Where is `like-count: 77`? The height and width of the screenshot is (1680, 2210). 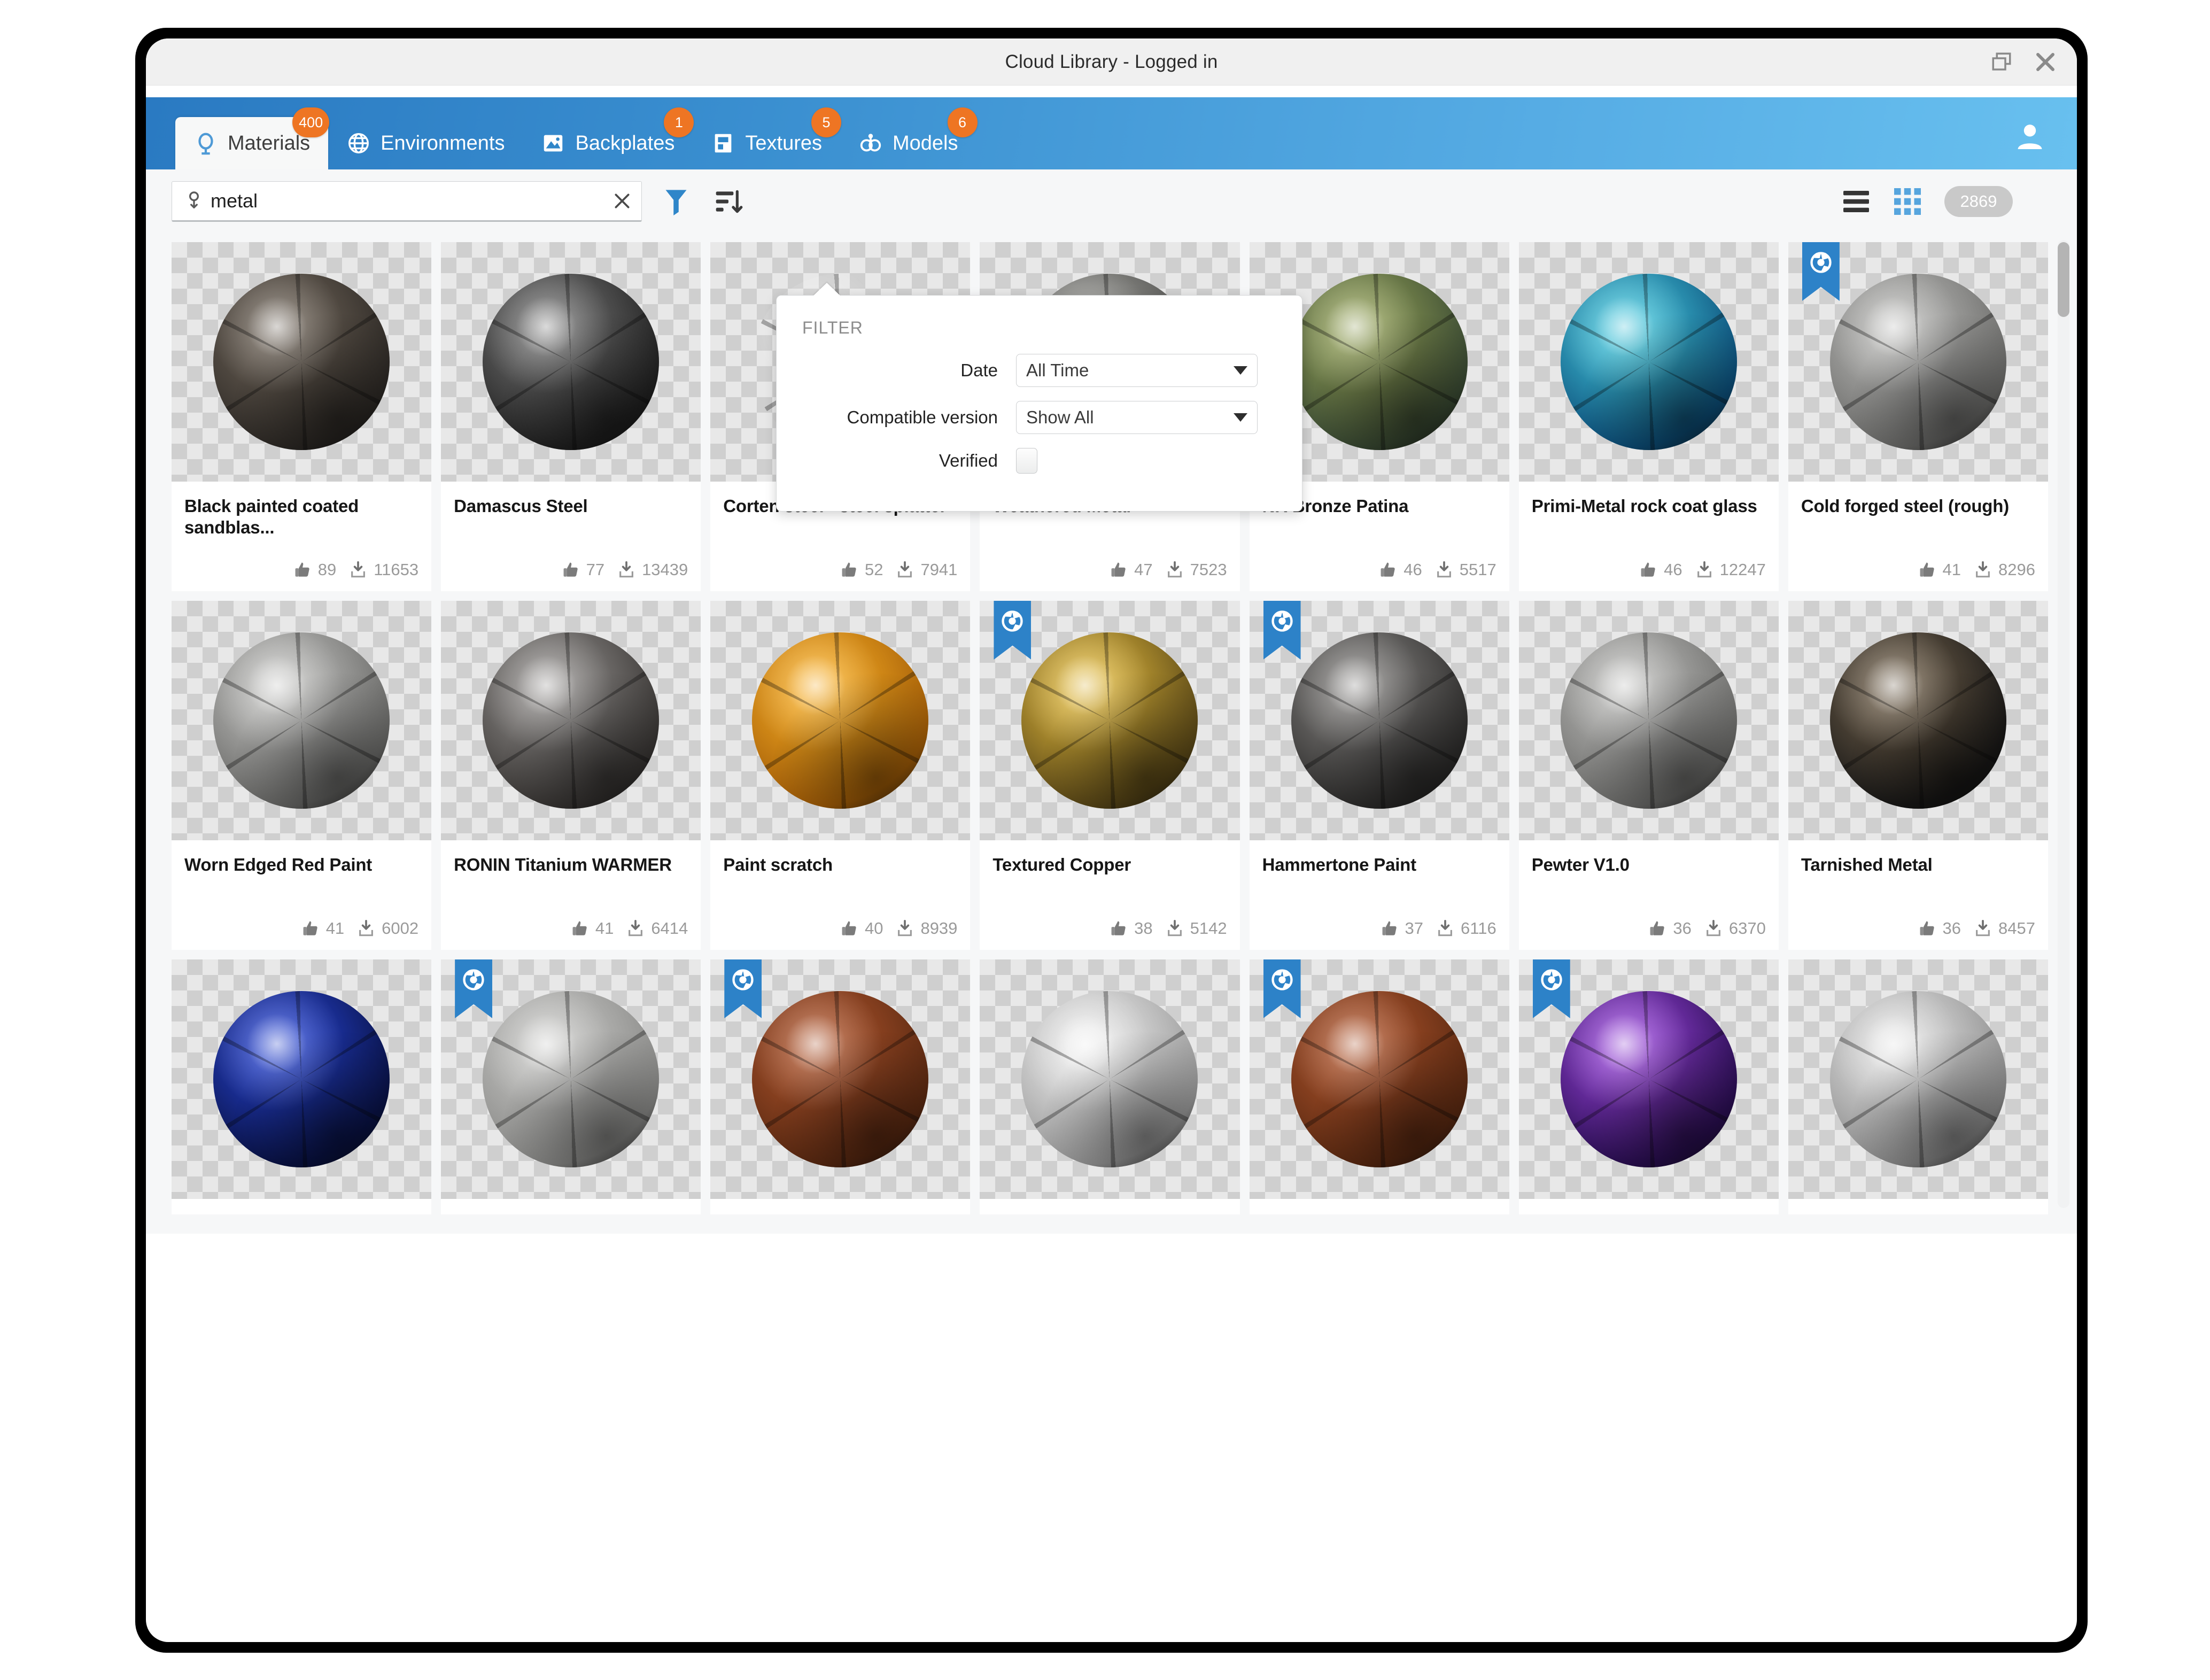 like-count: 77 is located at coordinates (595, 569).